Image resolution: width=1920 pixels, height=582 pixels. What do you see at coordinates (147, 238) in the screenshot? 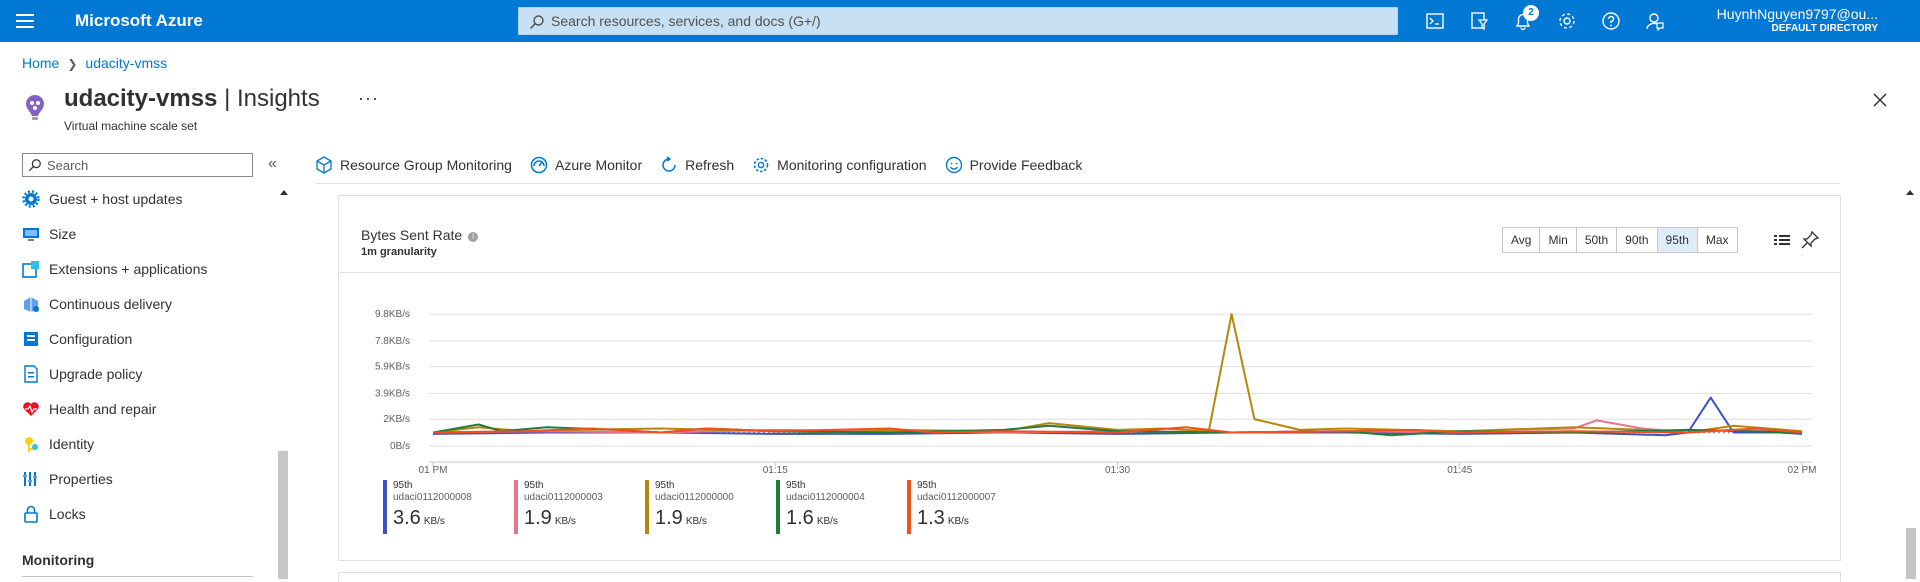
I see `nav-item-size: Size` at bounding box center [147, 238].